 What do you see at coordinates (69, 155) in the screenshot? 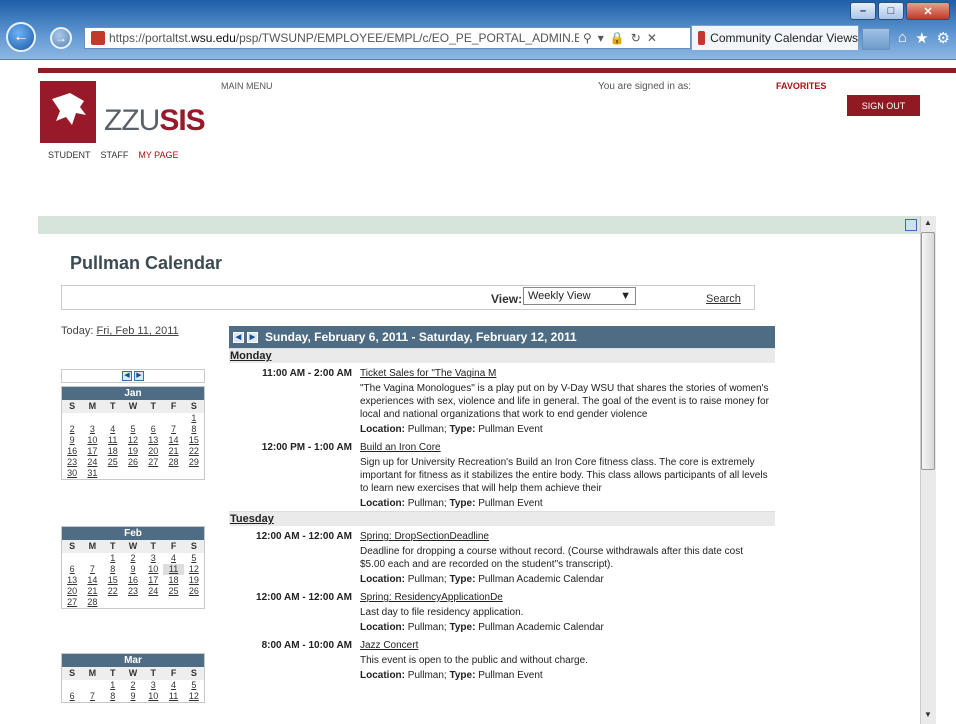
I see `tab-student: STUDENT` at bounding box center [69, 155].